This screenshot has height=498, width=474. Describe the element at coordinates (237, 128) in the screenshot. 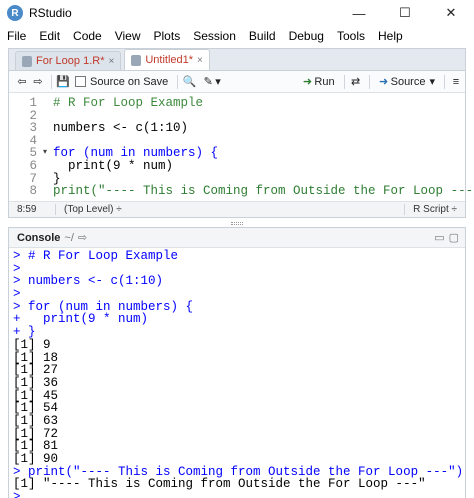

I see `code-line: 3 numbers <- c(1:10)` at that location.